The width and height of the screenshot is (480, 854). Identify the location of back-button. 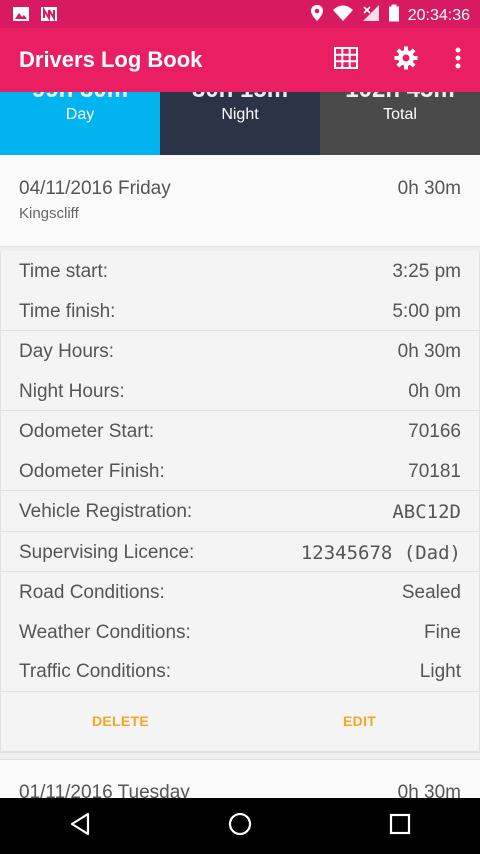
(80, 826).